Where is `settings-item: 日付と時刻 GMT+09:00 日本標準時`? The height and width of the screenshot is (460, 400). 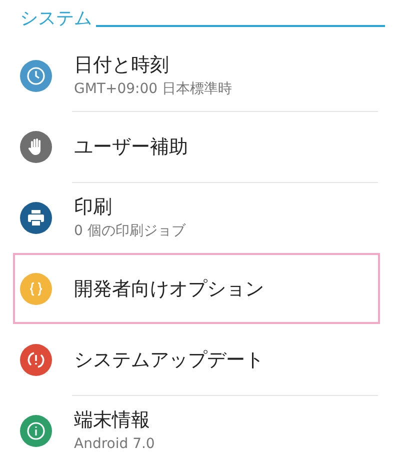 settings-item: 日付と時刻 GMT+09:00 日本標準時 is located at coordinates (196, 75).